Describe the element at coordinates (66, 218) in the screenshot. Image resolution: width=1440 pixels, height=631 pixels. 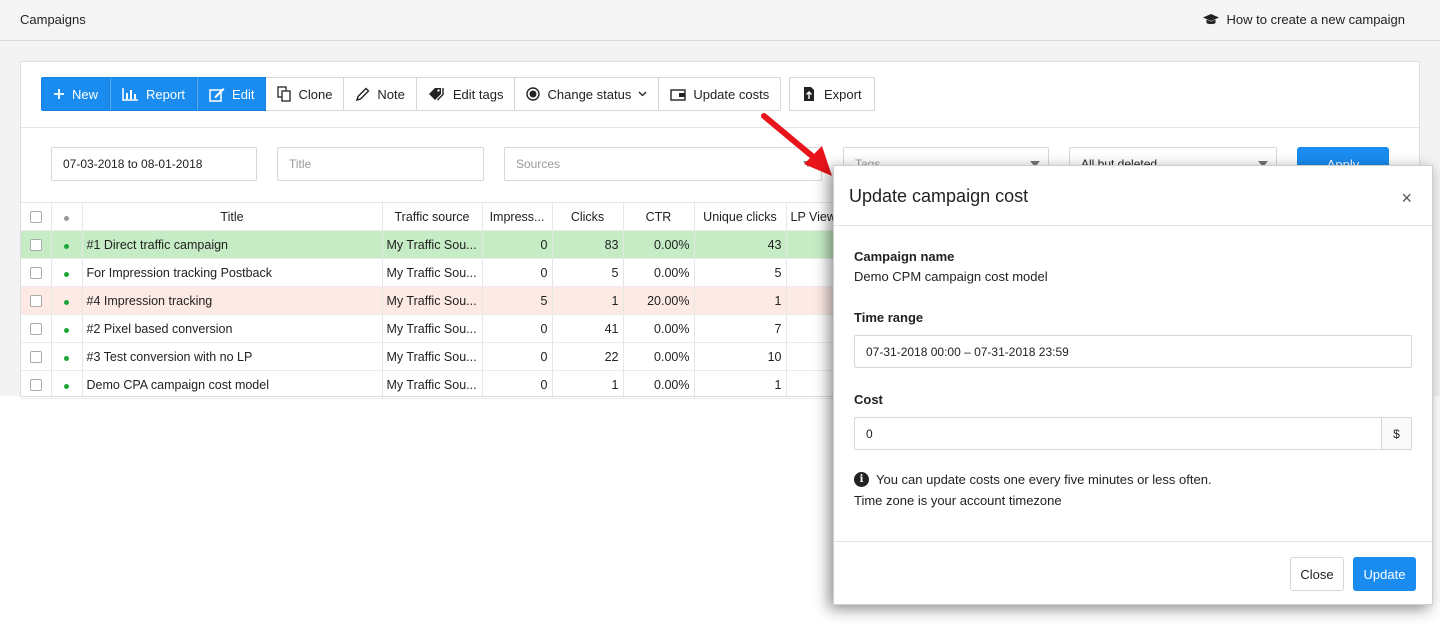
I see `status-dot-icon` at that location.